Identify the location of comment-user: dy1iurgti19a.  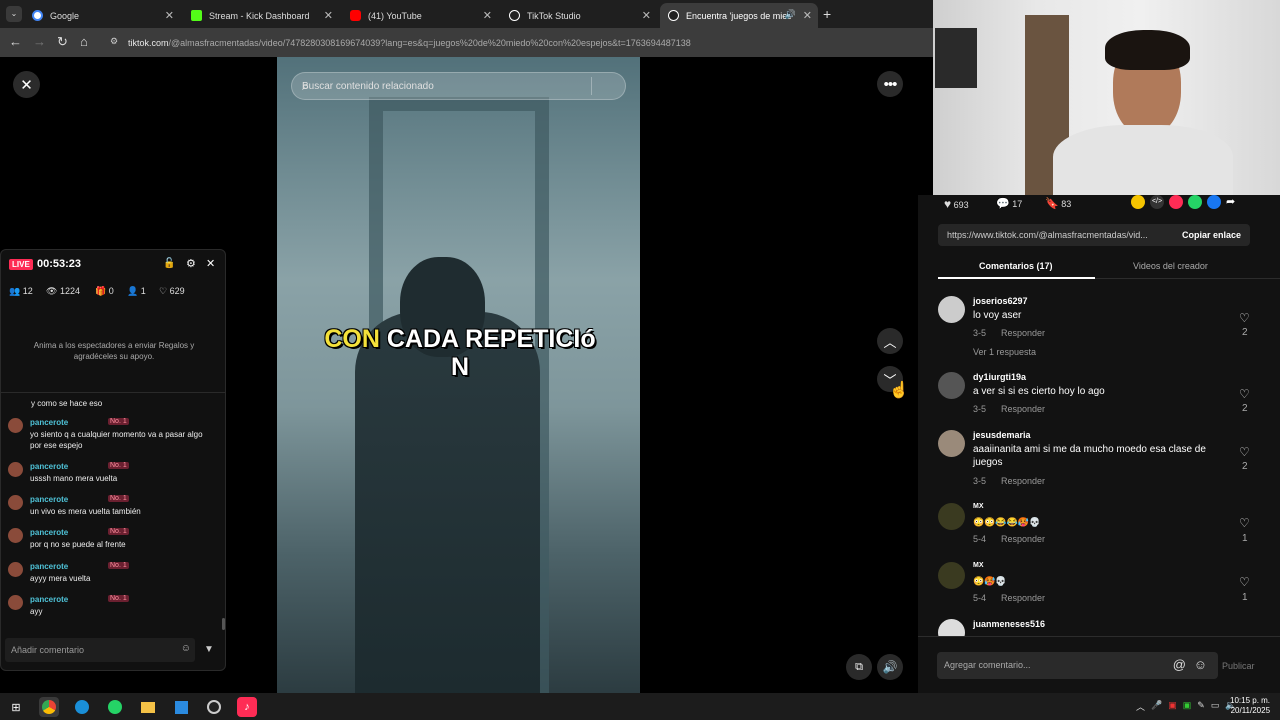
(999, 377).